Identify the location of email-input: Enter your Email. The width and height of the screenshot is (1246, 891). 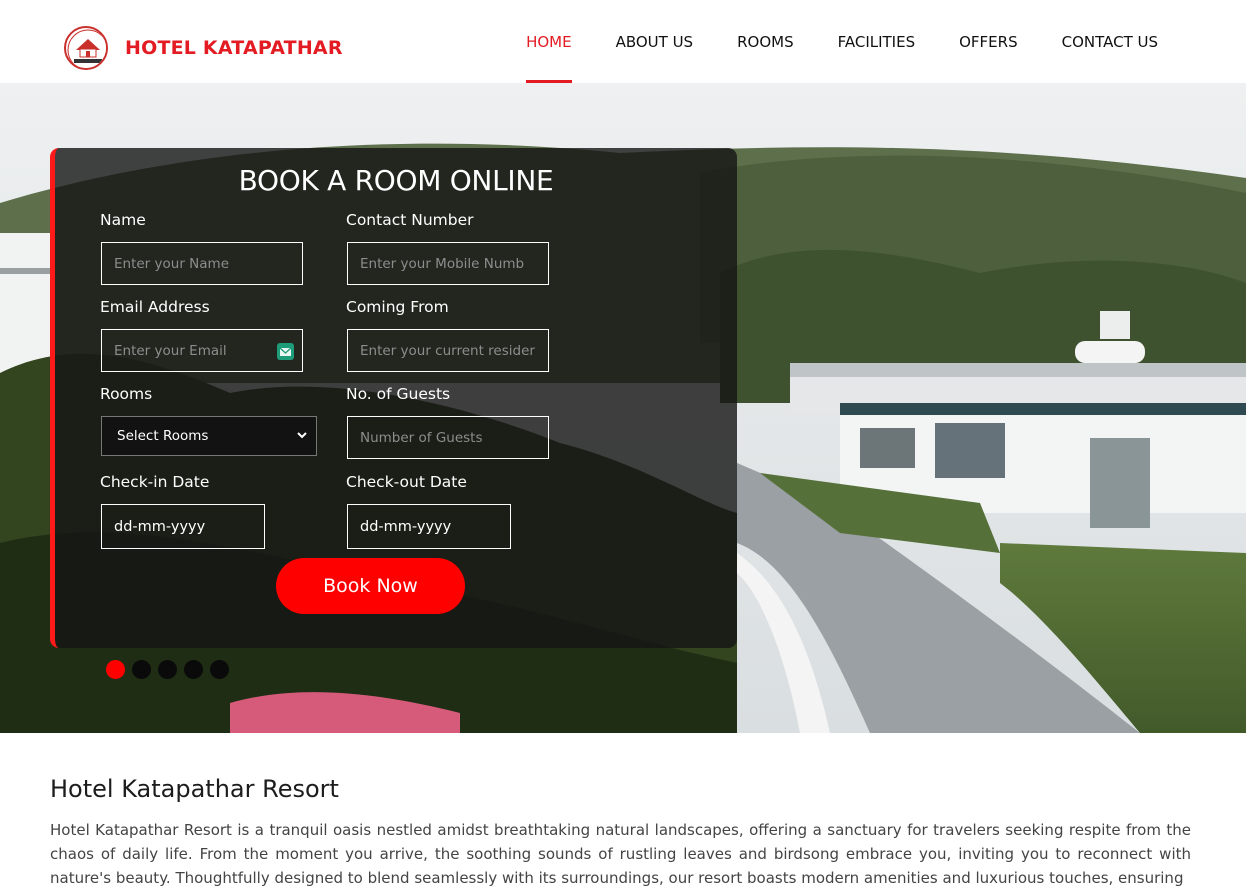
(202, 350).